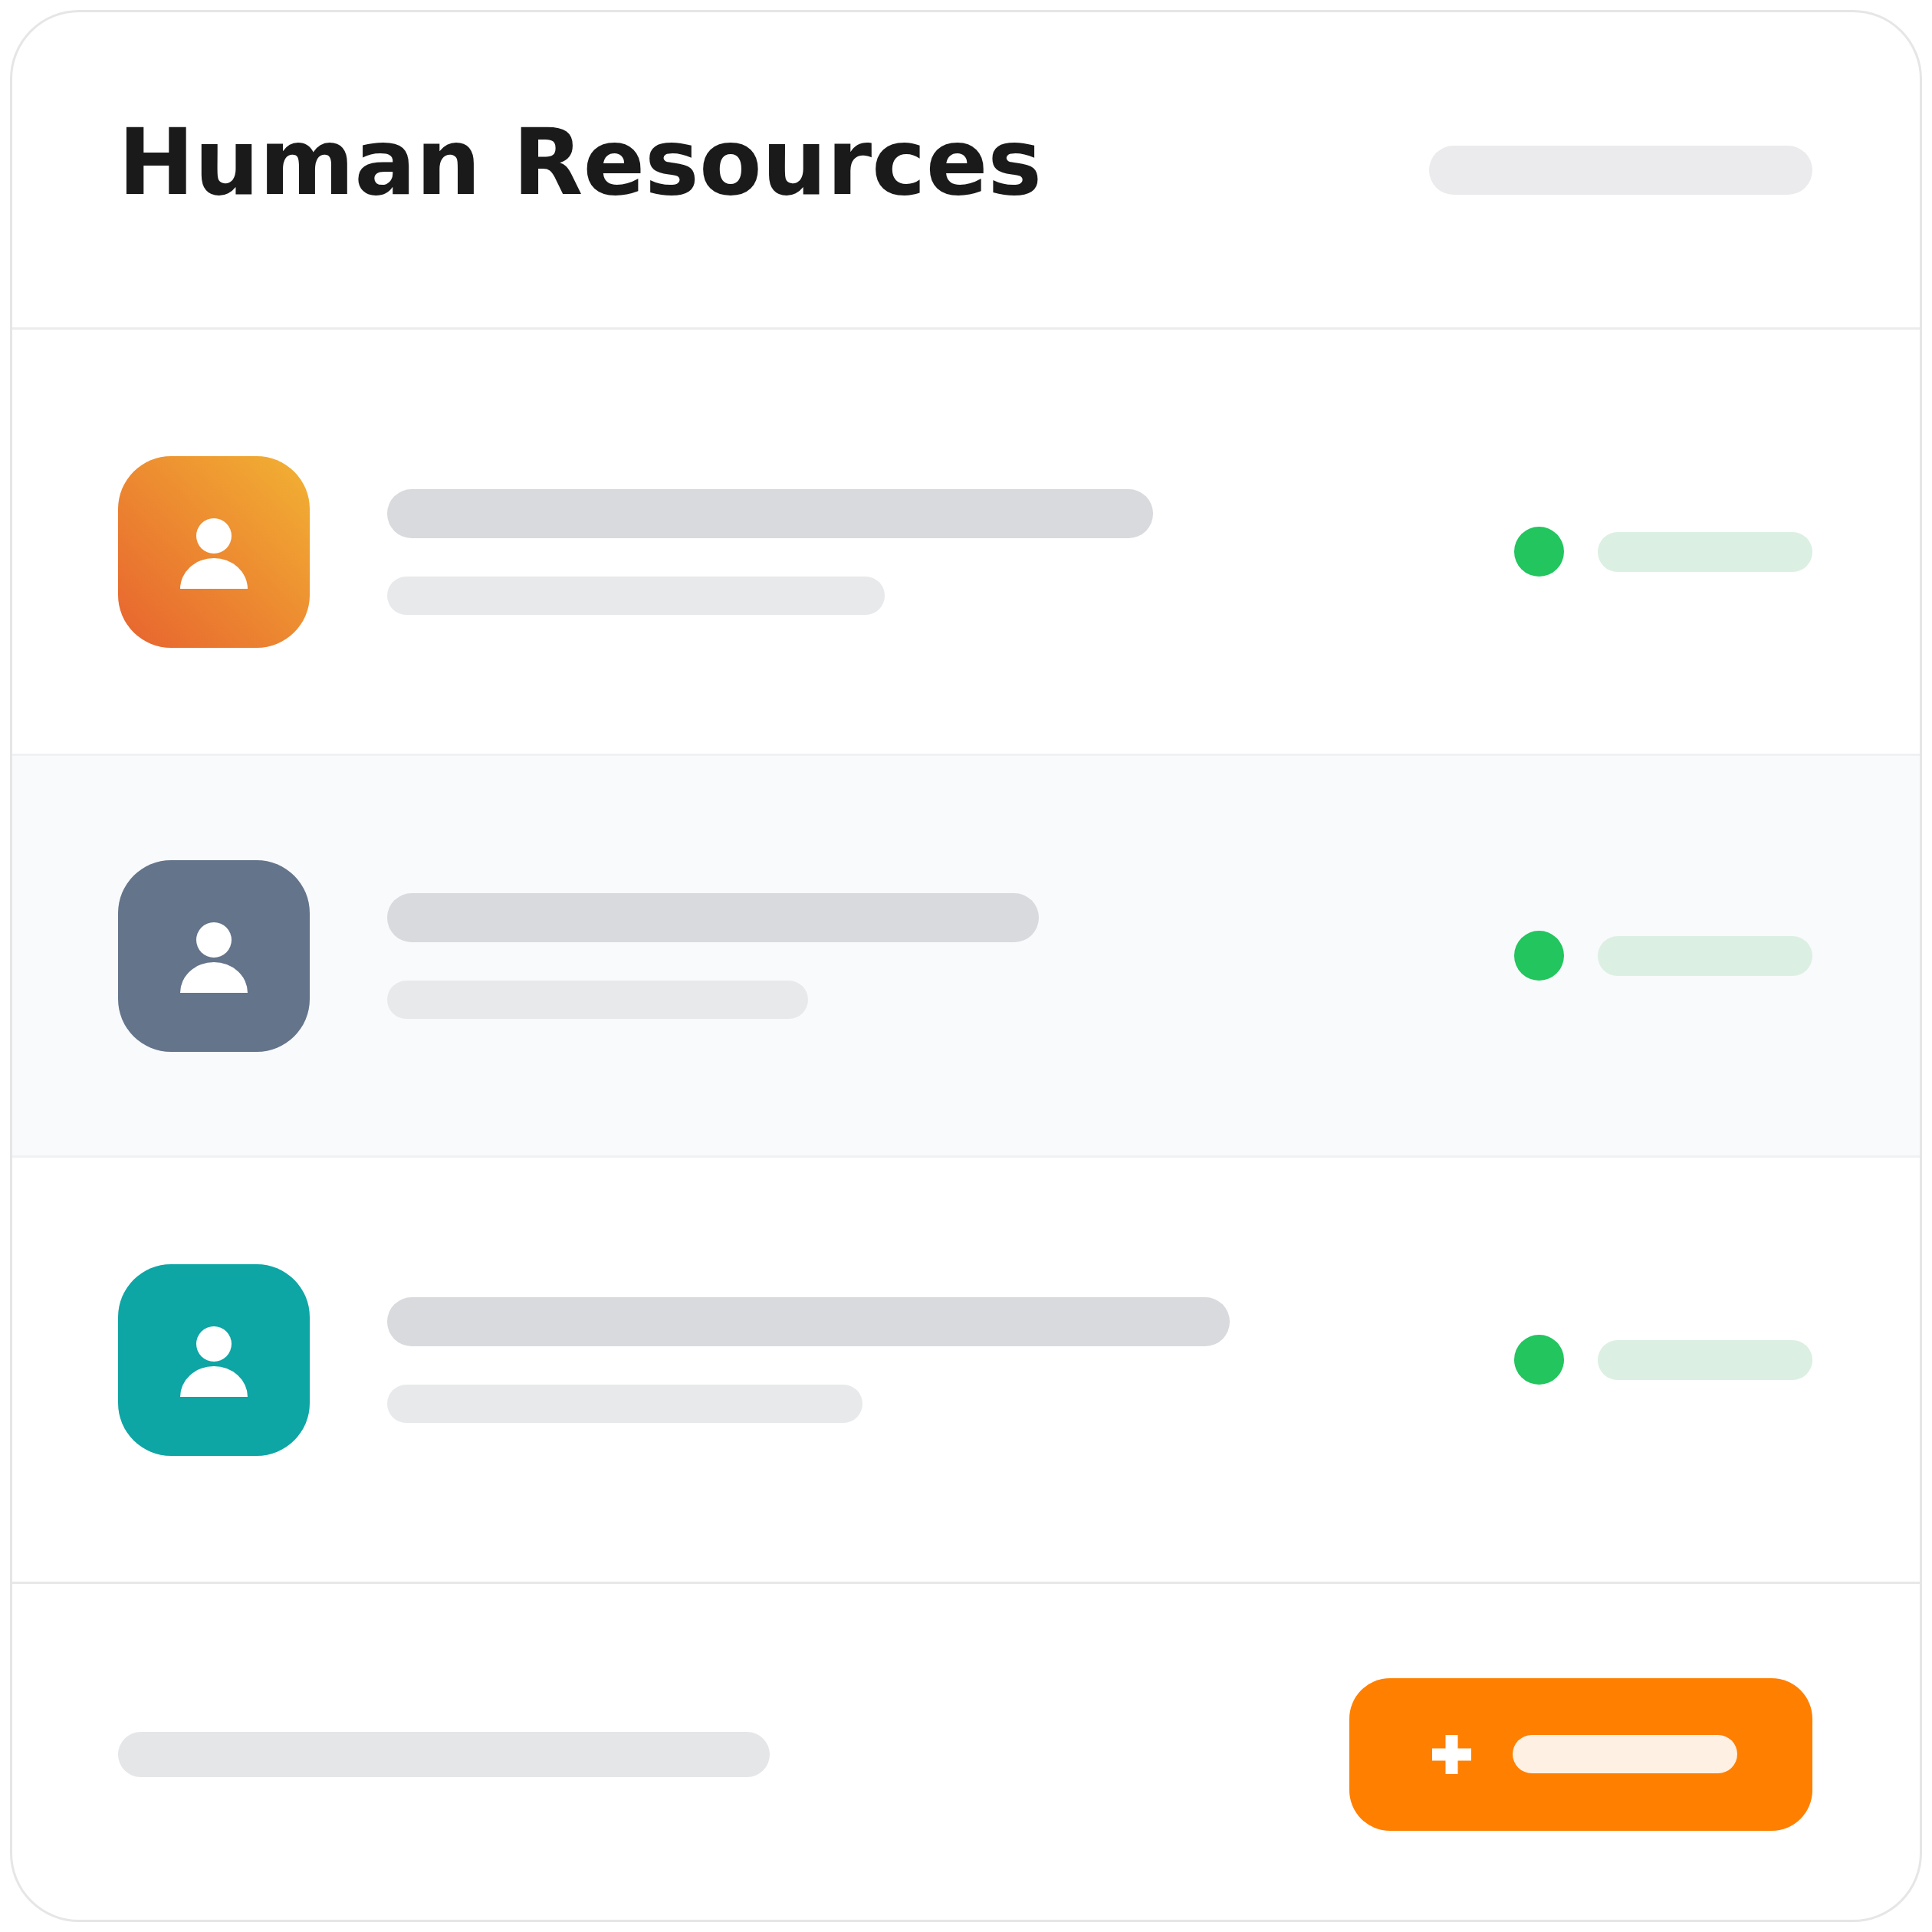  What do you see at coordinates (580, 167) in the screenshot?
I see `page-title: Human Resources` at bounding box center [580, 167].